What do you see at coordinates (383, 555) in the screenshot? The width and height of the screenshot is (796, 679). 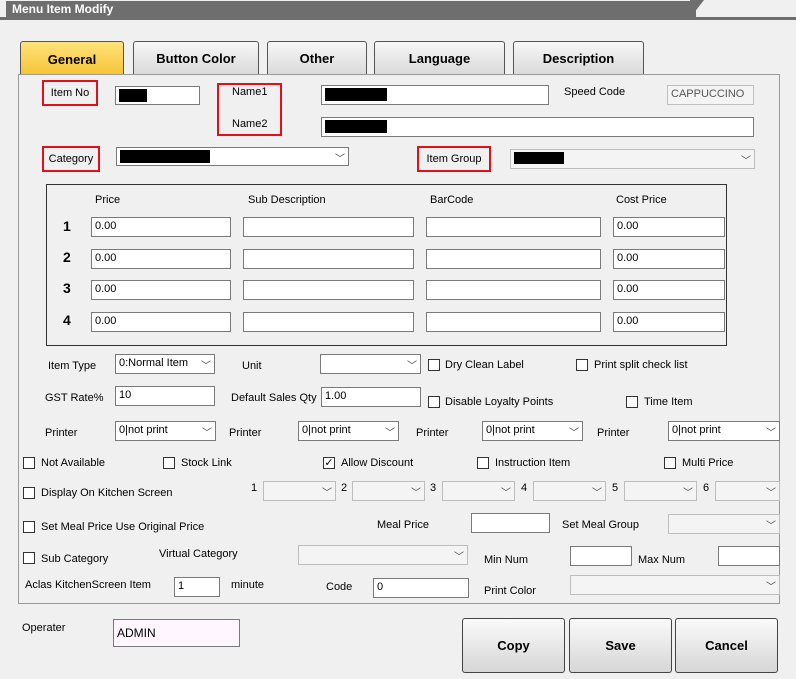 I see `virtual-category-select: ﹀` at bounding box center [383, 555].